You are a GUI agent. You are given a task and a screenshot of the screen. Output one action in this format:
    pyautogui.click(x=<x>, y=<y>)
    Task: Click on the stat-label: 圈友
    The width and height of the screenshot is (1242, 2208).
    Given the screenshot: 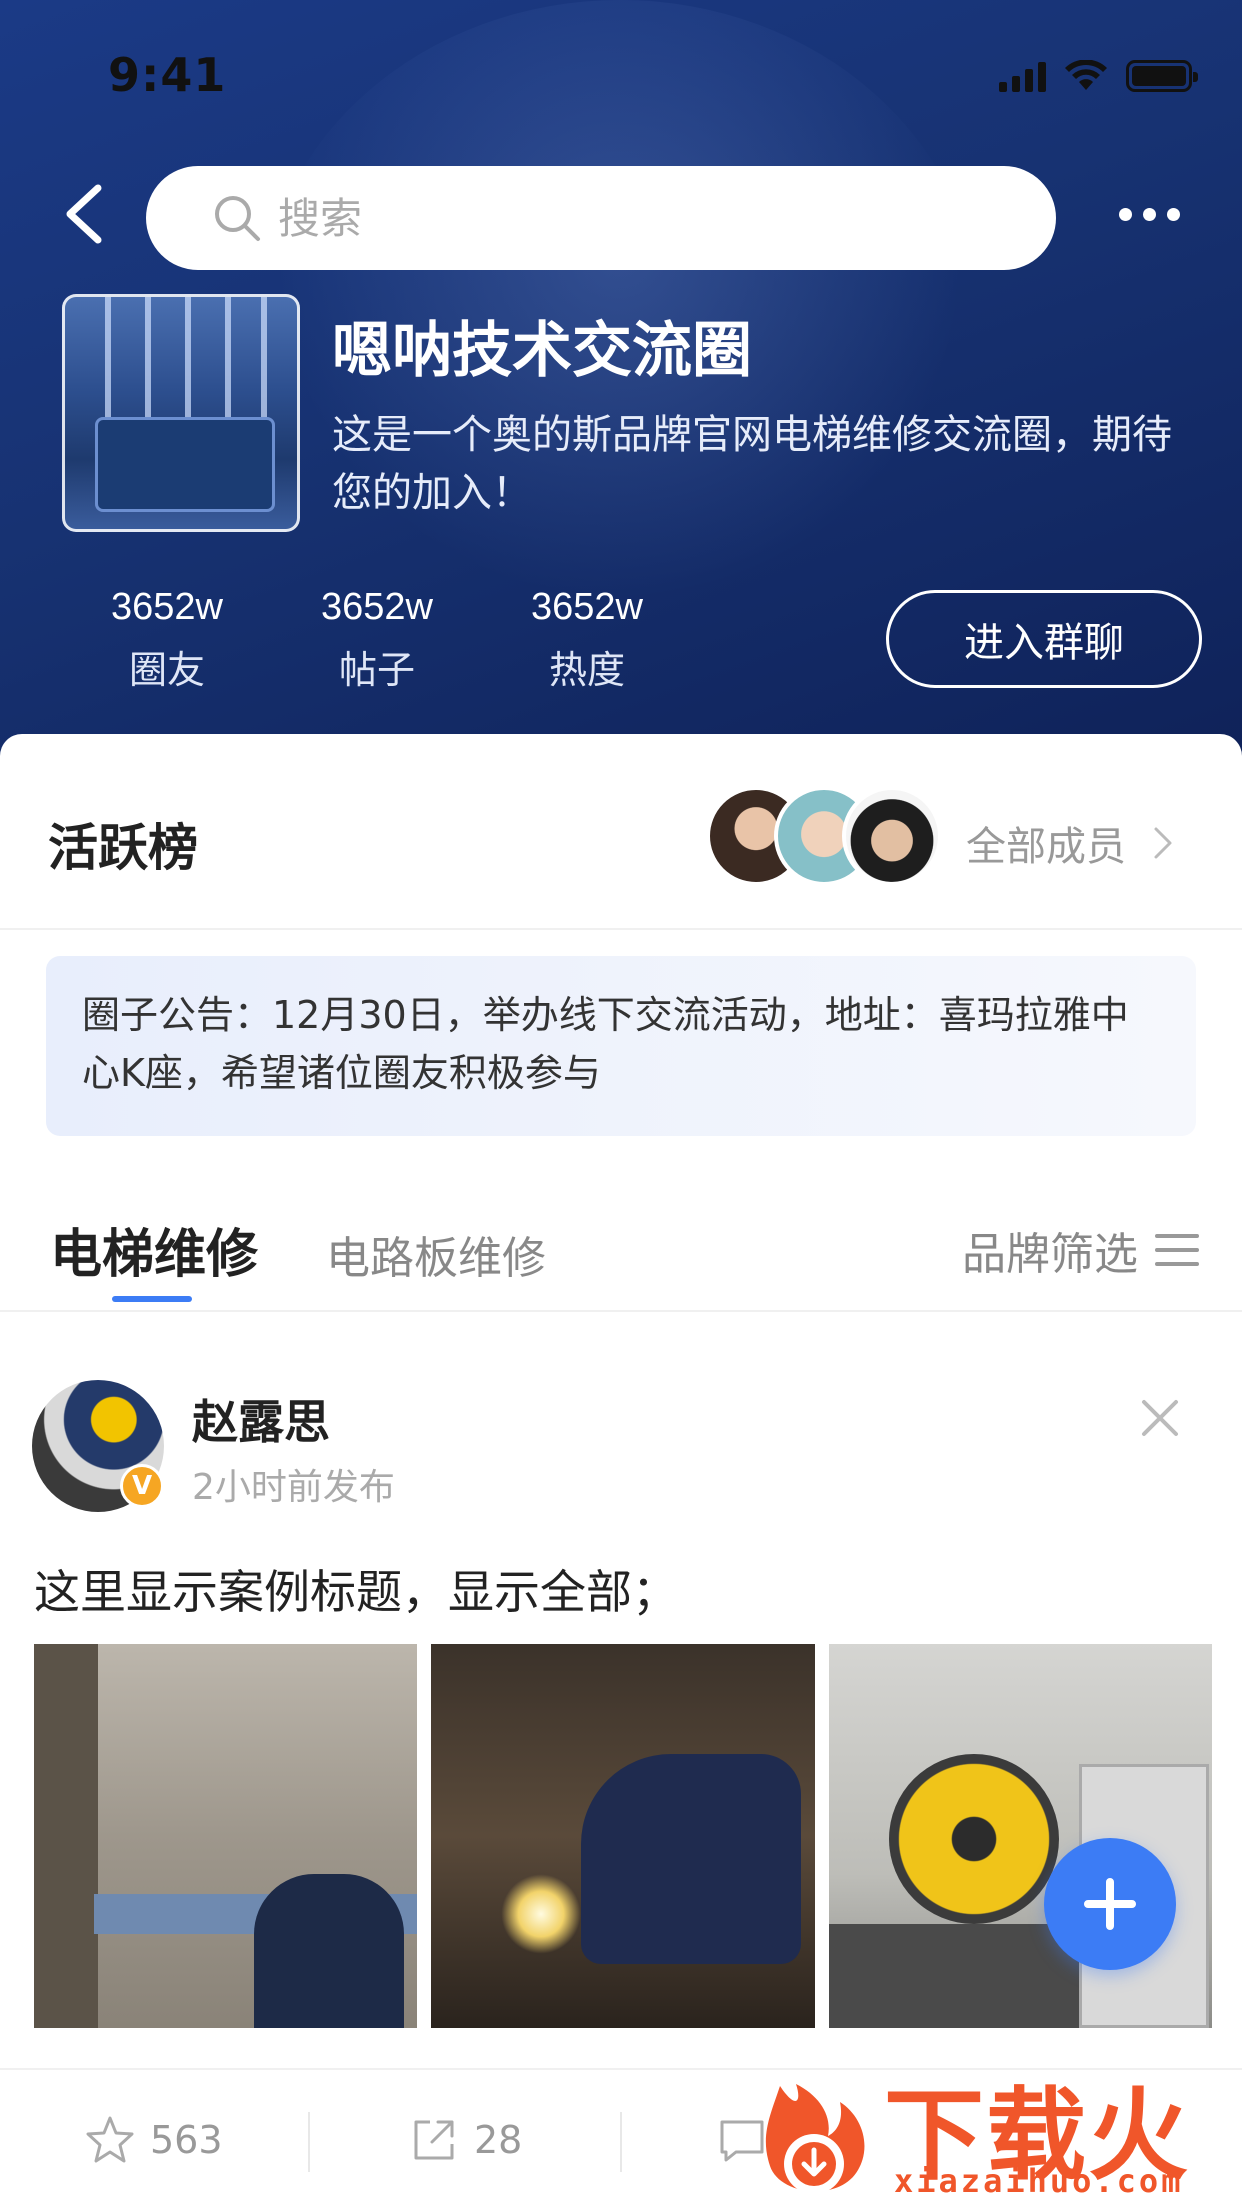 What is the action you would take?
    pyautogui.click(x=166, y=670)
    